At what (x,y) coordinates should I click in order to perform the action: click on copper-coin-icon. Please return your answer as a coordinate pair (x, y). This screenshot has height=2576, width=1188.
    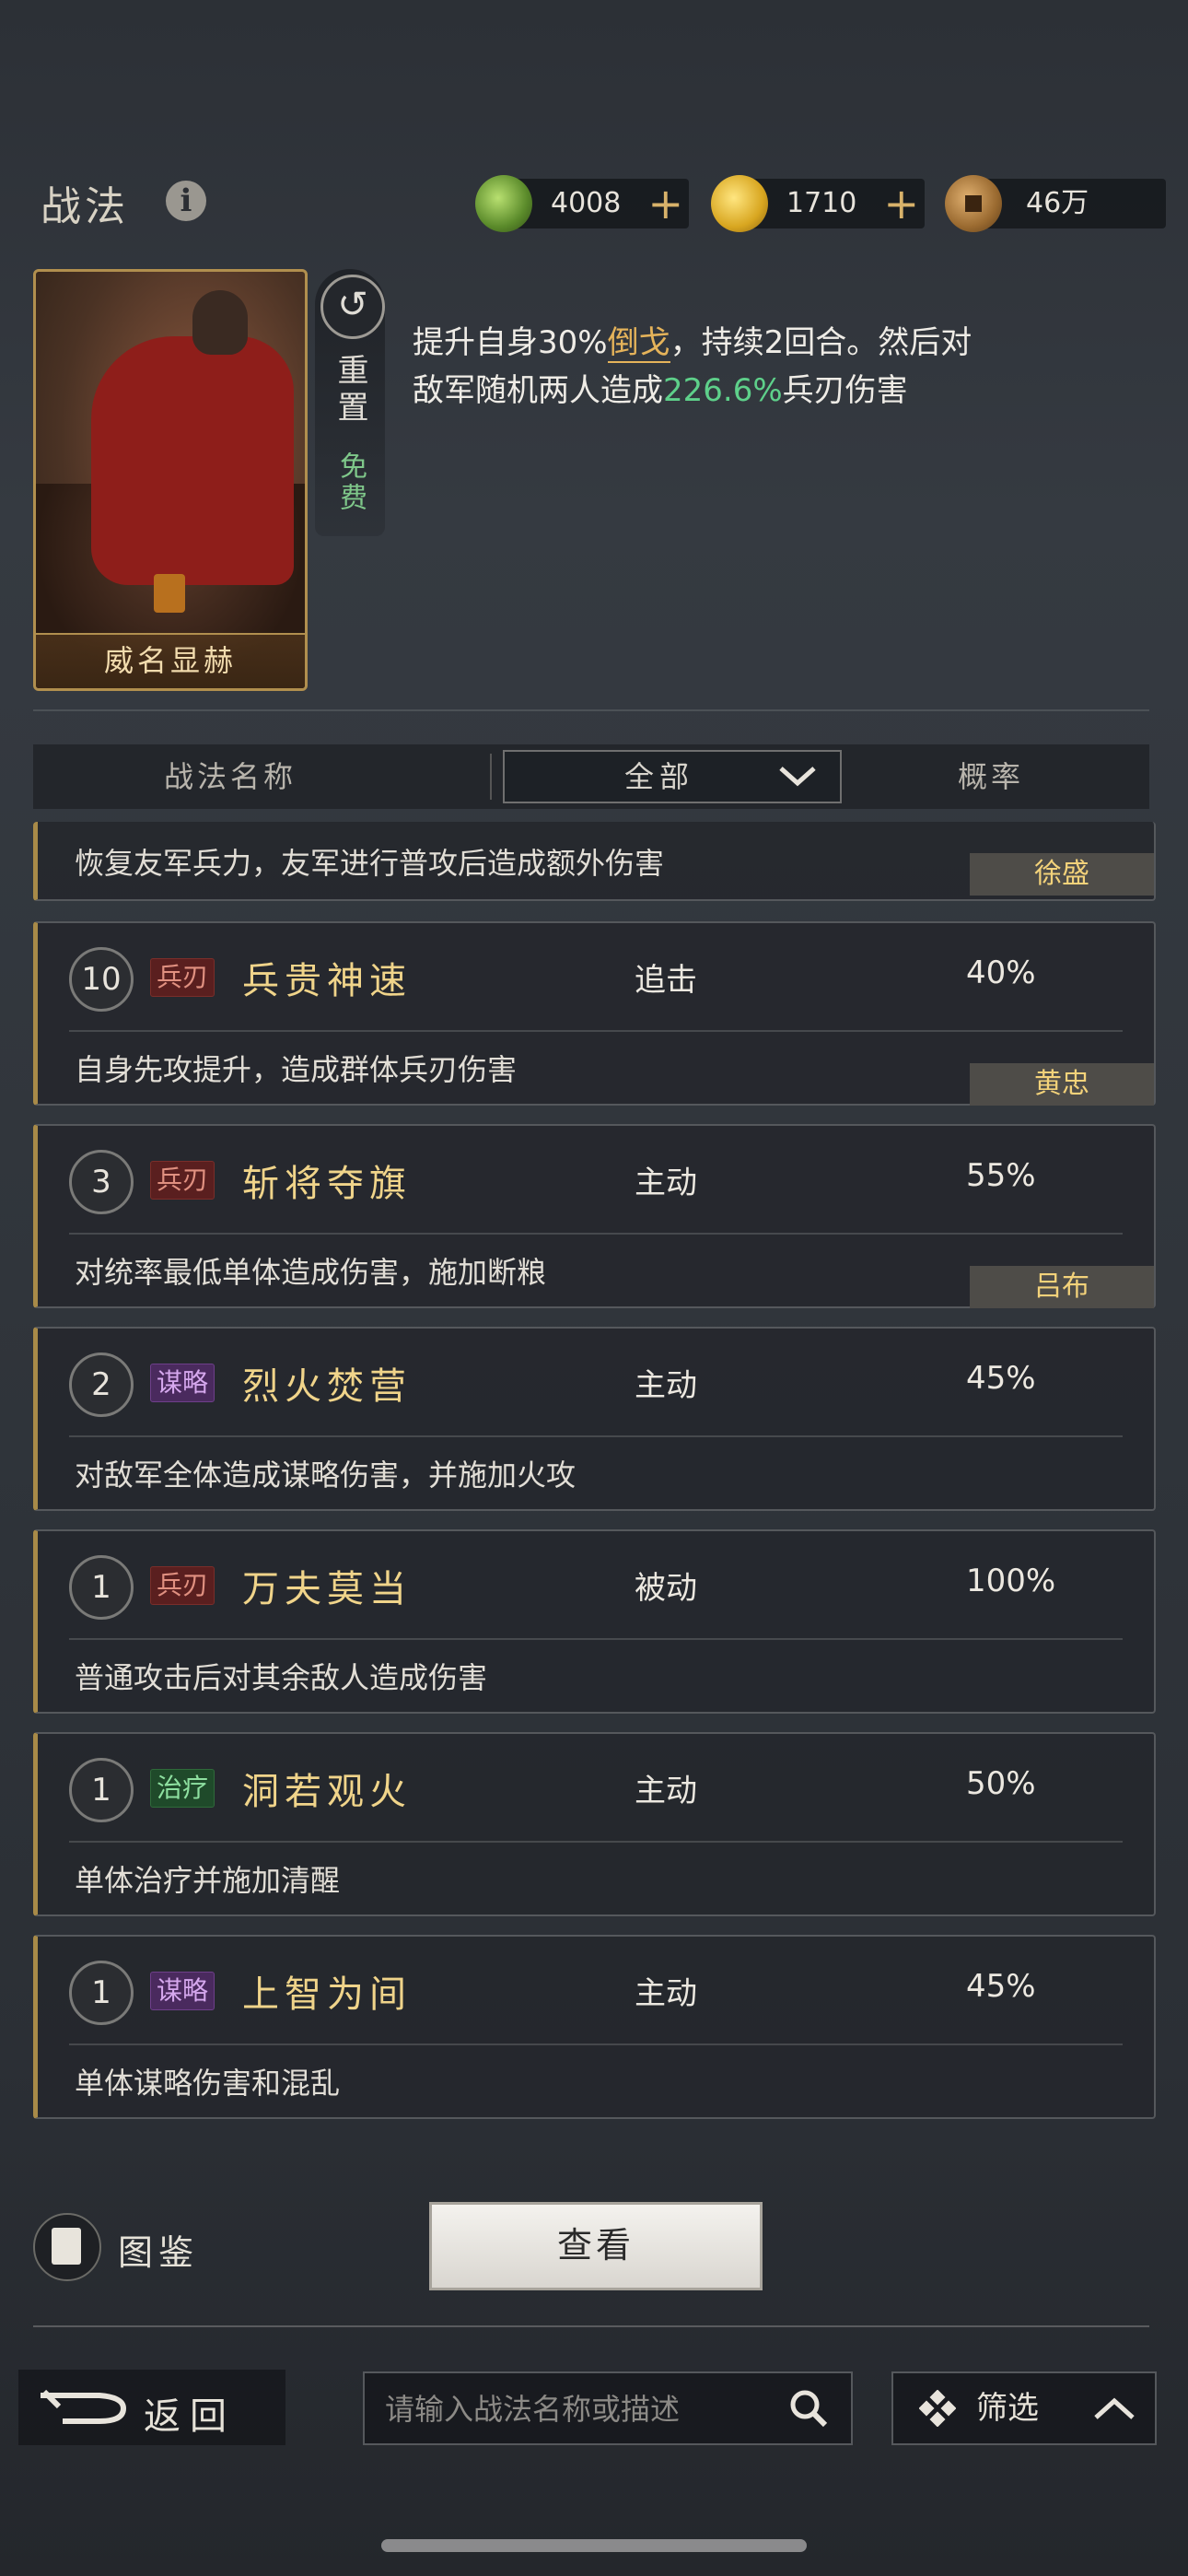
    Looking at the image, I should click on (973, 203).